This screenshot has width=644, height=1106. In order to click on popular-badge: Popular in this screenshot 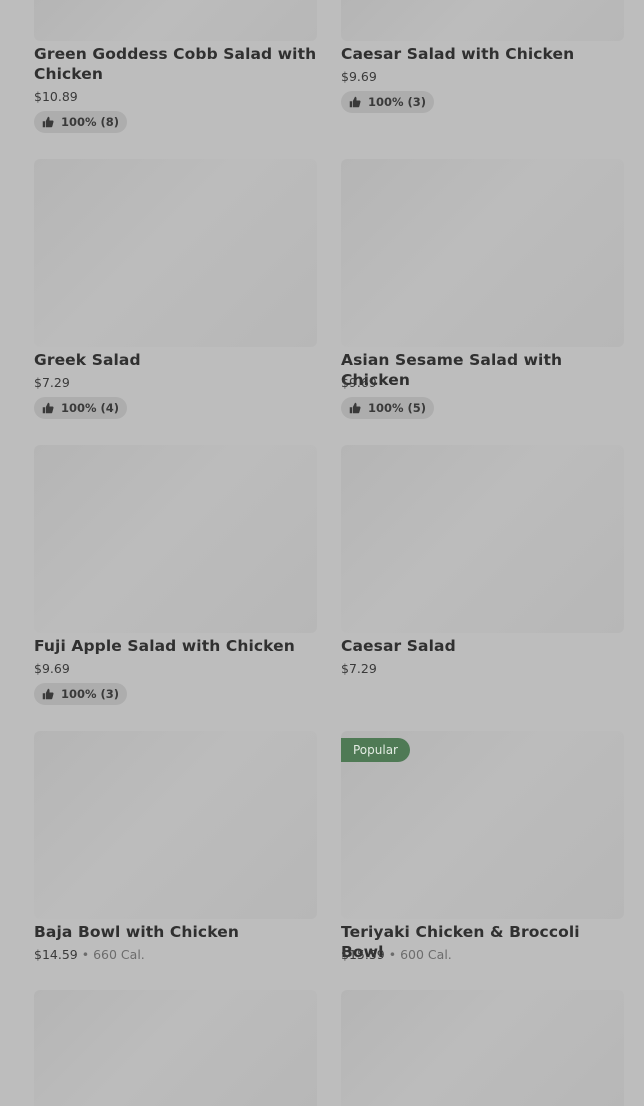, I will do `click(375, 750)`.